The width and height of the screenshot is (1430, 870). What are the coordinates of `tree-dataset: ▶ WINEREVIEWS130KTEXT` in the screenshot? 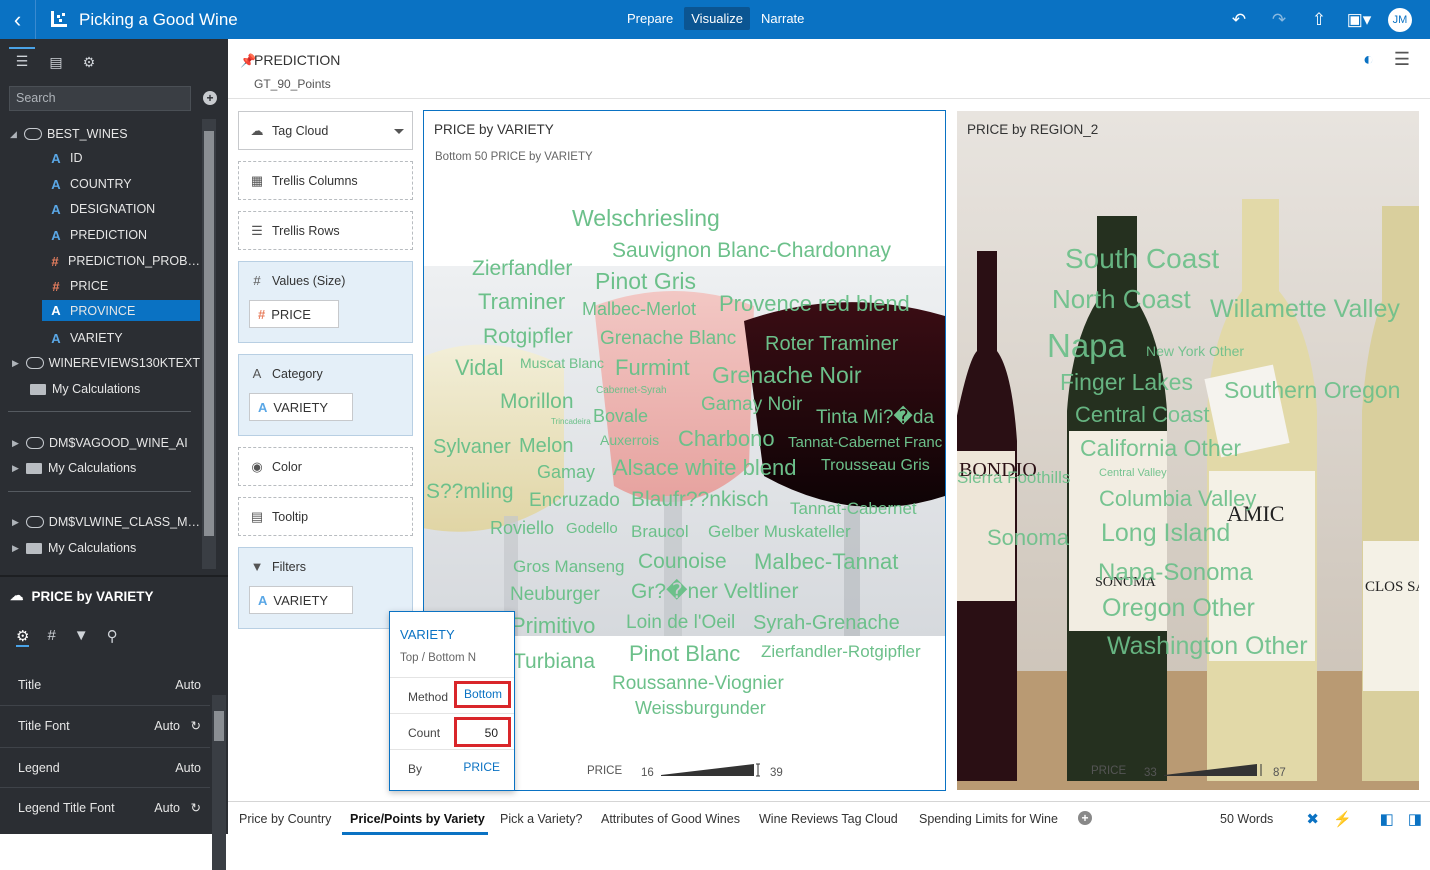 It's located at (100, 363).